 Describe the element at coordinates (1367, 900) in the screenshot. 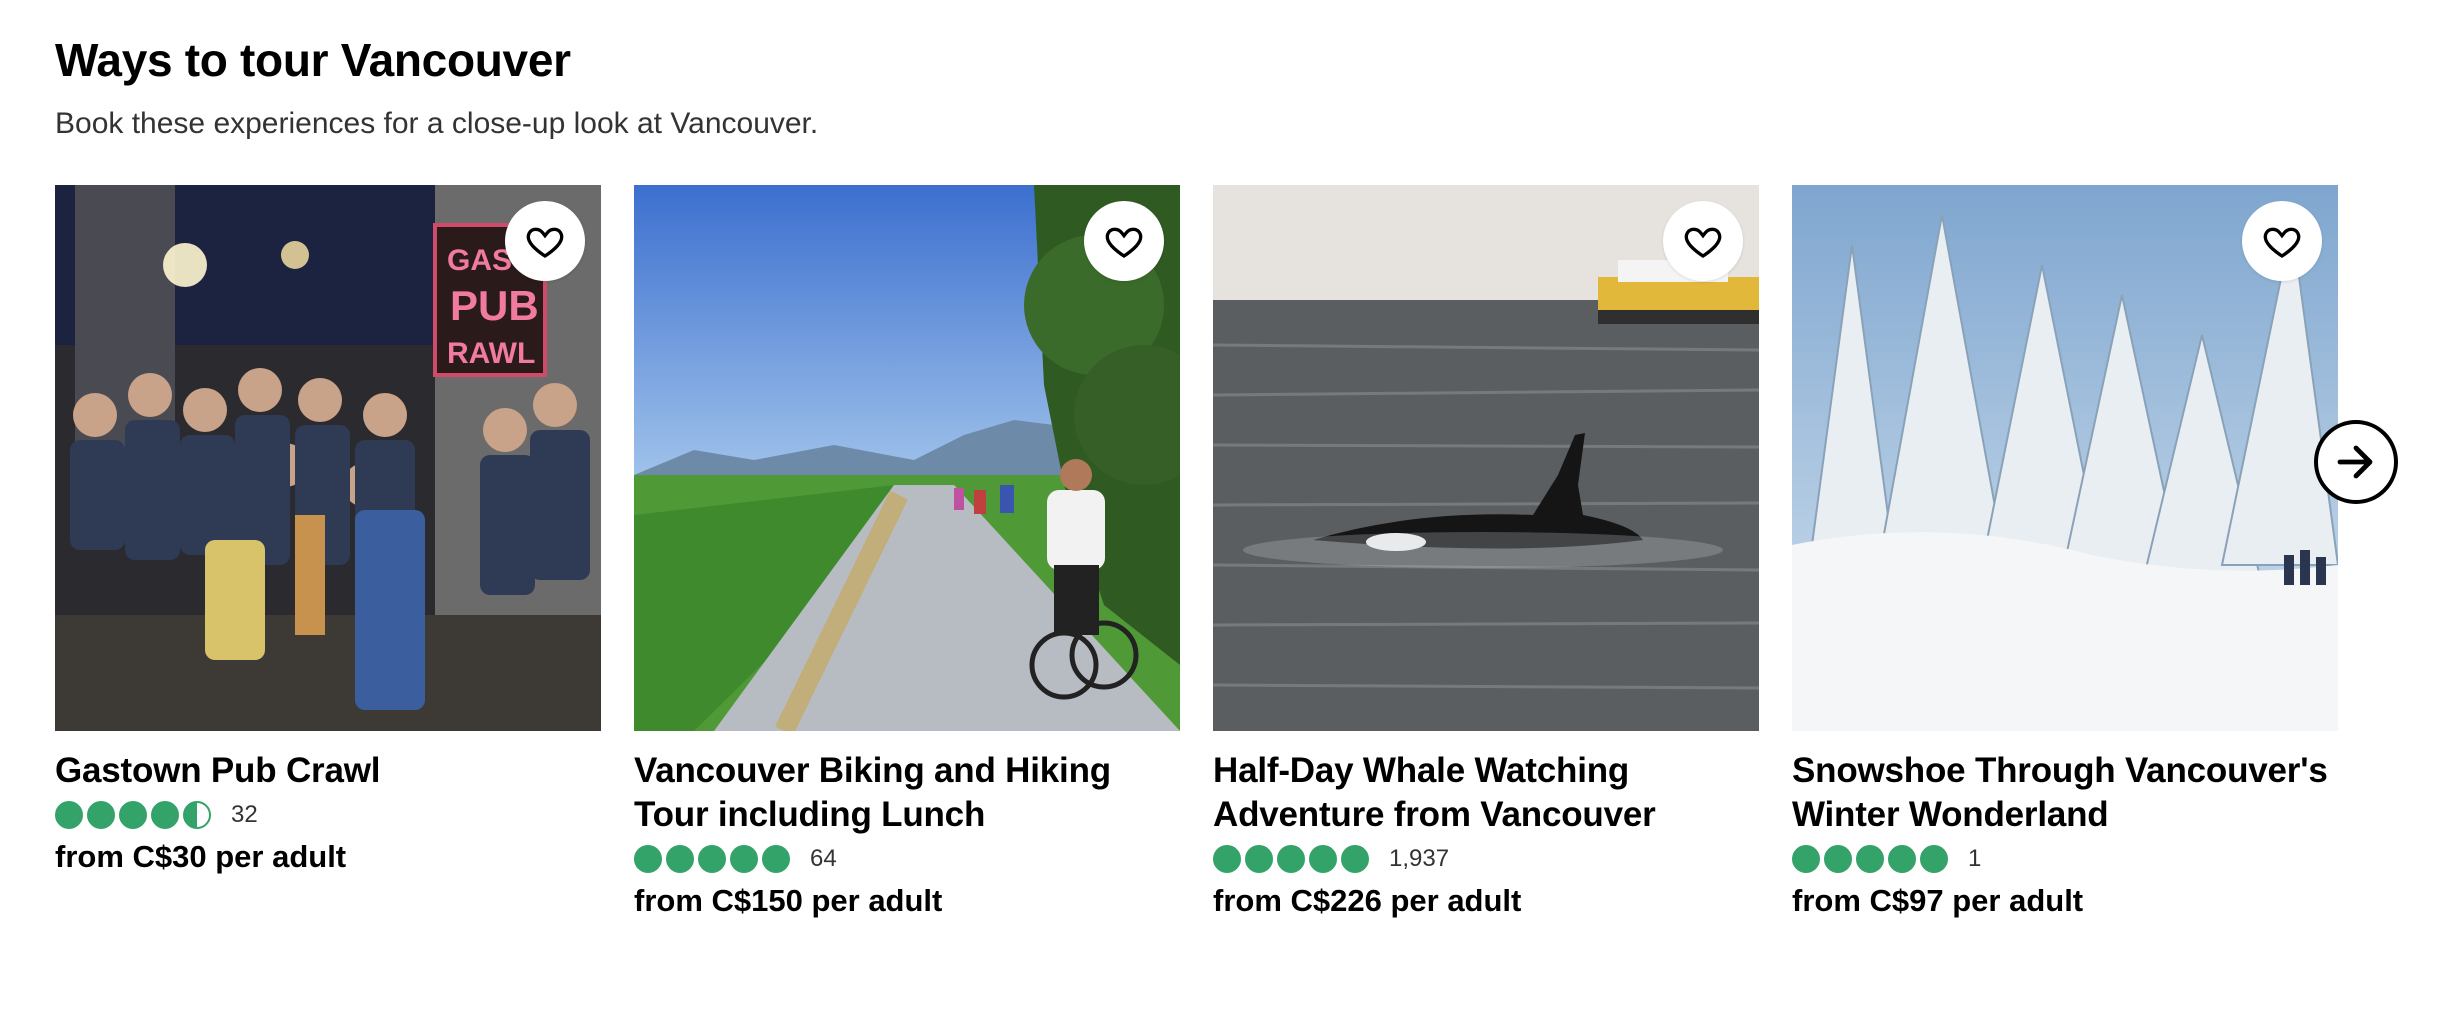

I see `tour-price: from C$226 per adult` at that location.